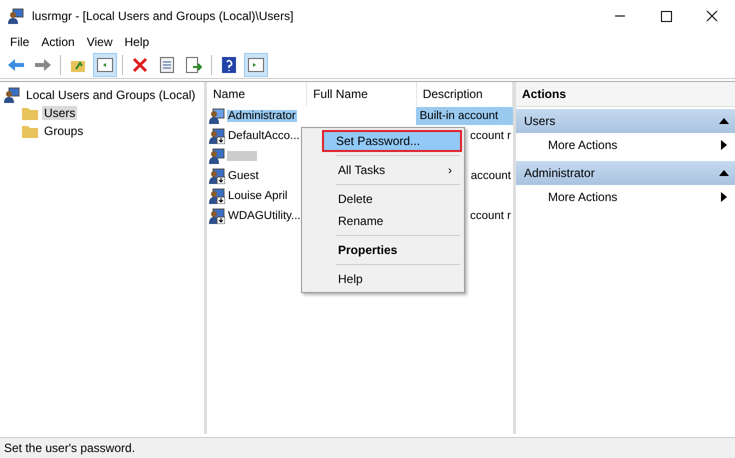 Image resolution: width=735 pixels, height=458 pixels. What do you see at coordinates (625, 173) in the screenshot?
I see `action-group-header: Administrator` at bounding box center [625, 173].